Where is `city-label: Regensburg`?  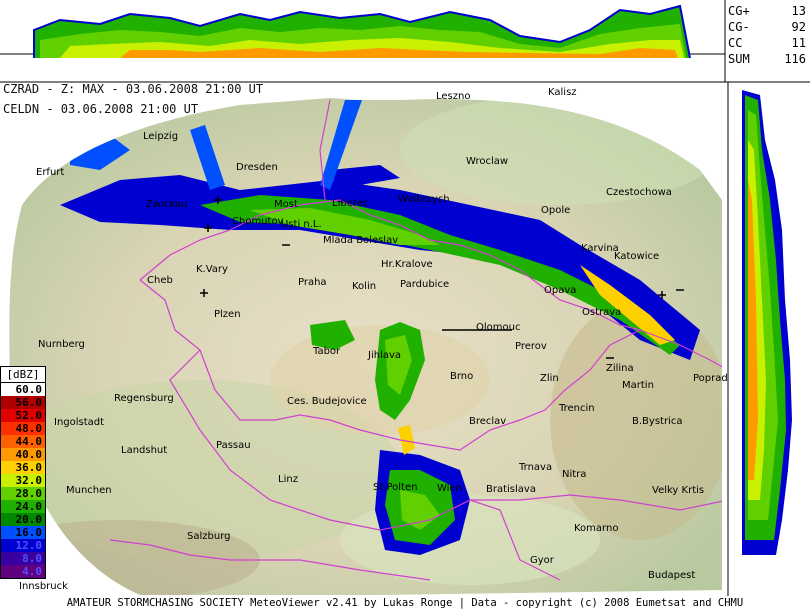
city-label: Regensburg is located at coordinates (144, 398).